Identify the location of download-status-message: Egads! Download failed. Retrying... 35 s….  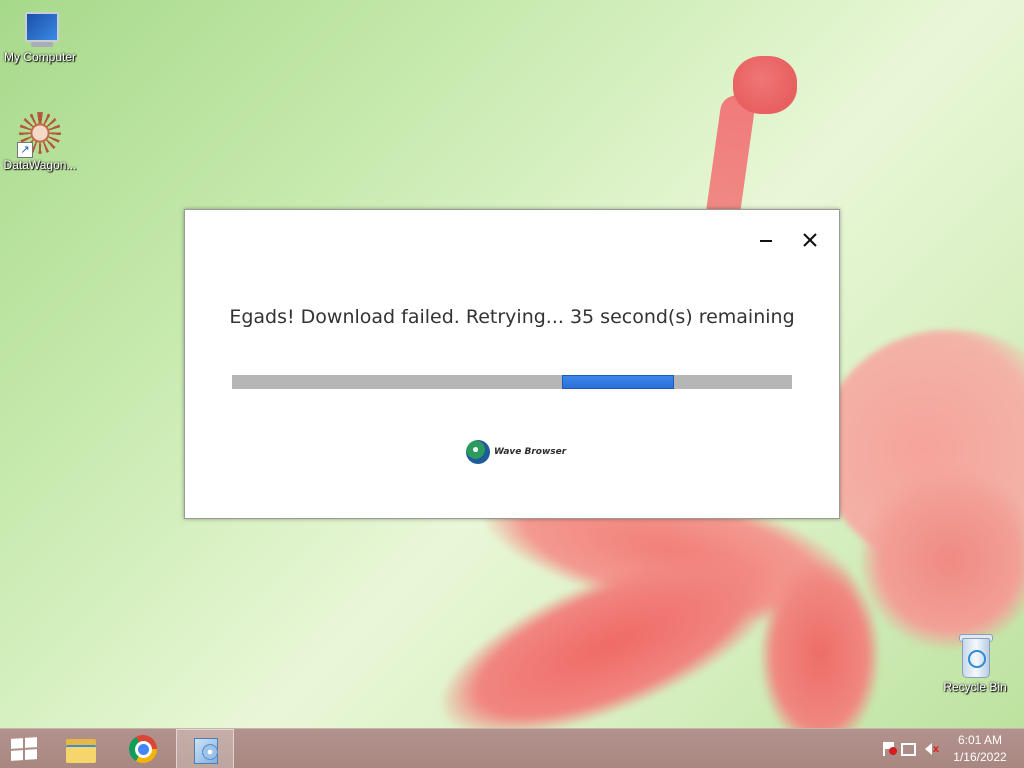
(512, 317).